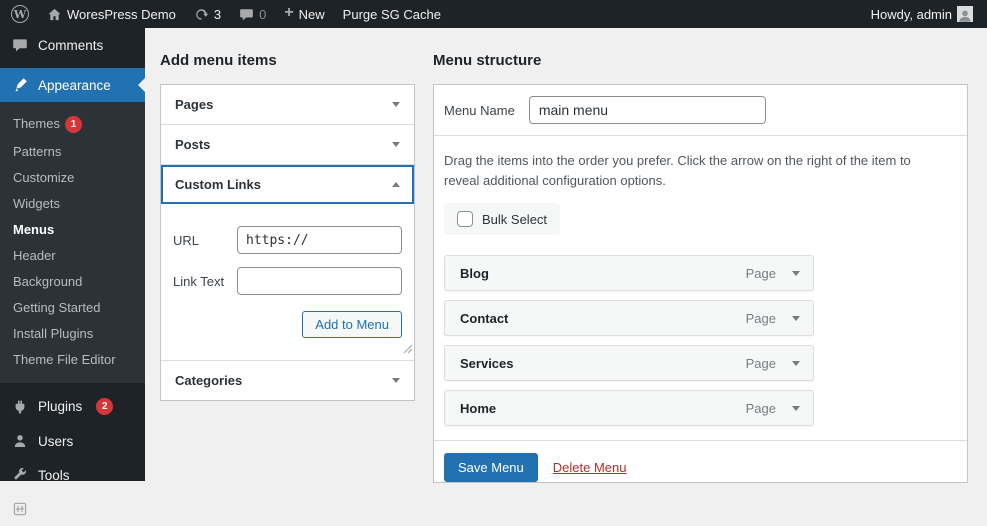 The image size is (987, 526). Describe the element at coordinates (186, 240) in the screenshot. I see `url-field-label: URL` at that location.